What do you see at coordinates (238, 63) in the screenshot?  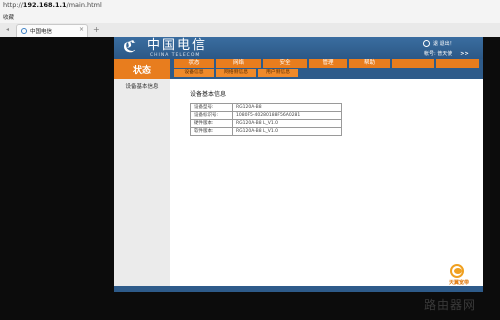 I see `tab-network: 网络` at bounding box center [238, 63].